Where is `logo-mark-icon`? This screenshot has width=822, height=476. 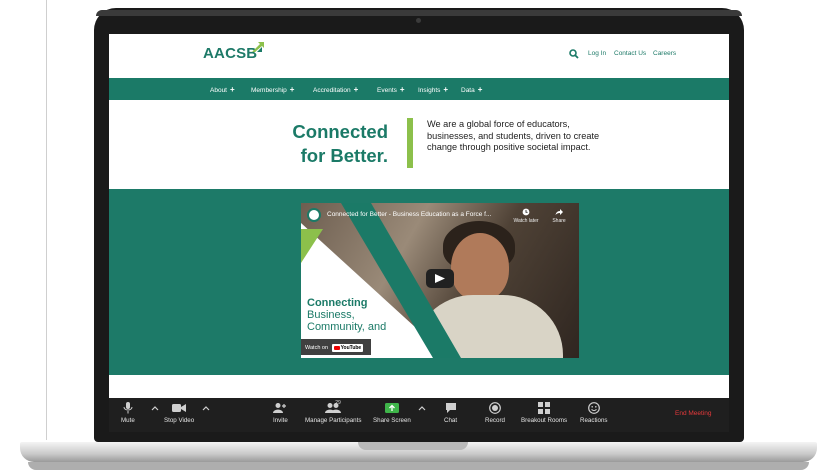 logo-mark-icon is located at coordinates (258, 47).